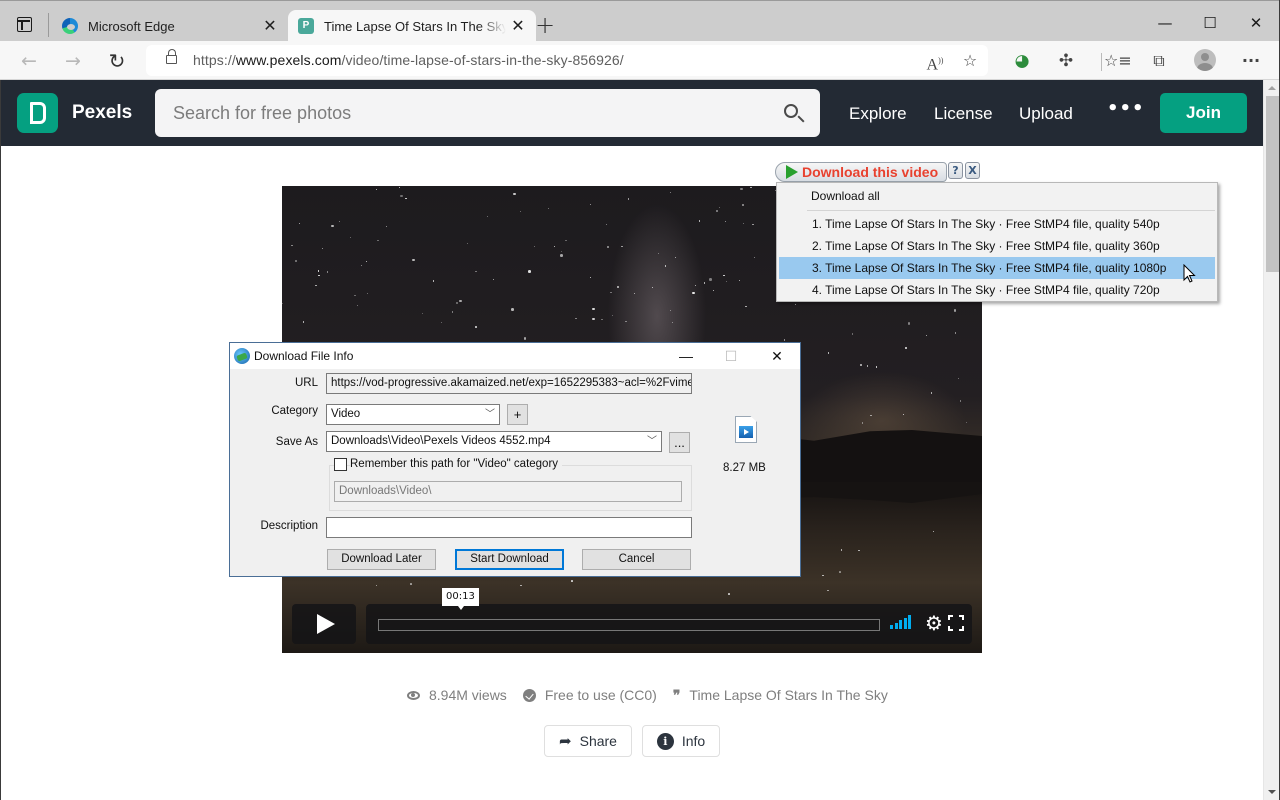 Image resolution: width=1280 pixels, height=800 pixels. I want to click on play-button, so click(324, 624).